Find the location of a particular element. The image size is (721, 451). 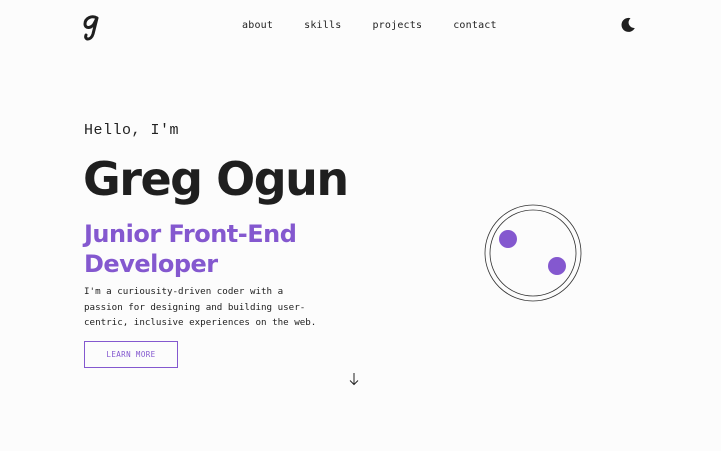

nav-skills-link: skills is located at coordinates (322, 25).